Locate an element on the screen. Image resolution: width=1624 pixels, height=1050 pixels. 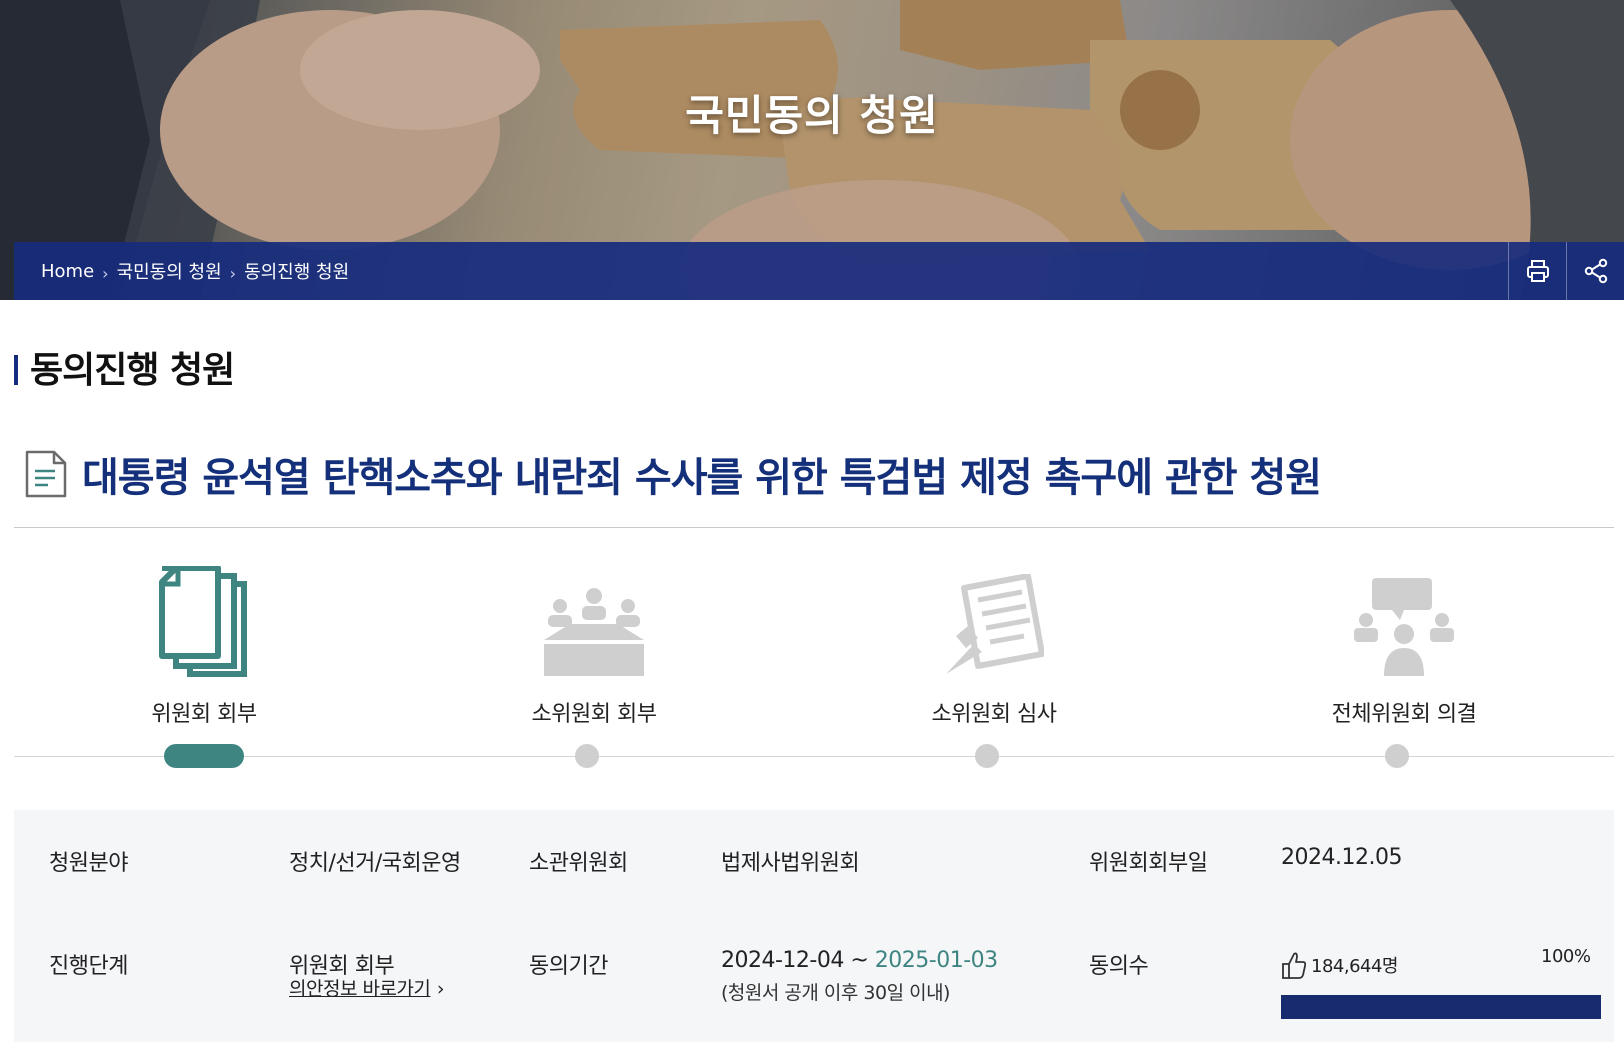
breadcrumb-current: 동의진행 청원 is located at coordinates (296, 271).